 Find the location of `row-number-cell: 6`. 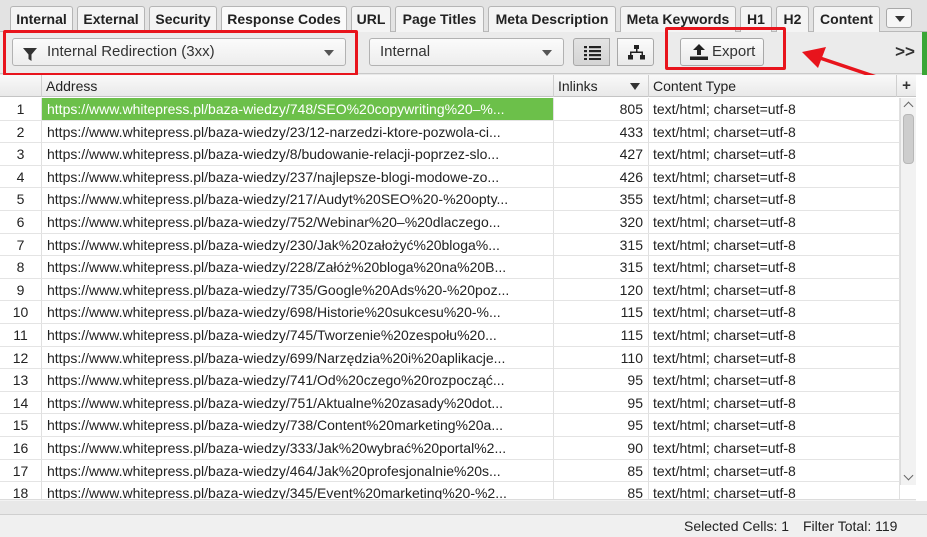

row-number-cell: 6 is located at coordinates (21, 222).